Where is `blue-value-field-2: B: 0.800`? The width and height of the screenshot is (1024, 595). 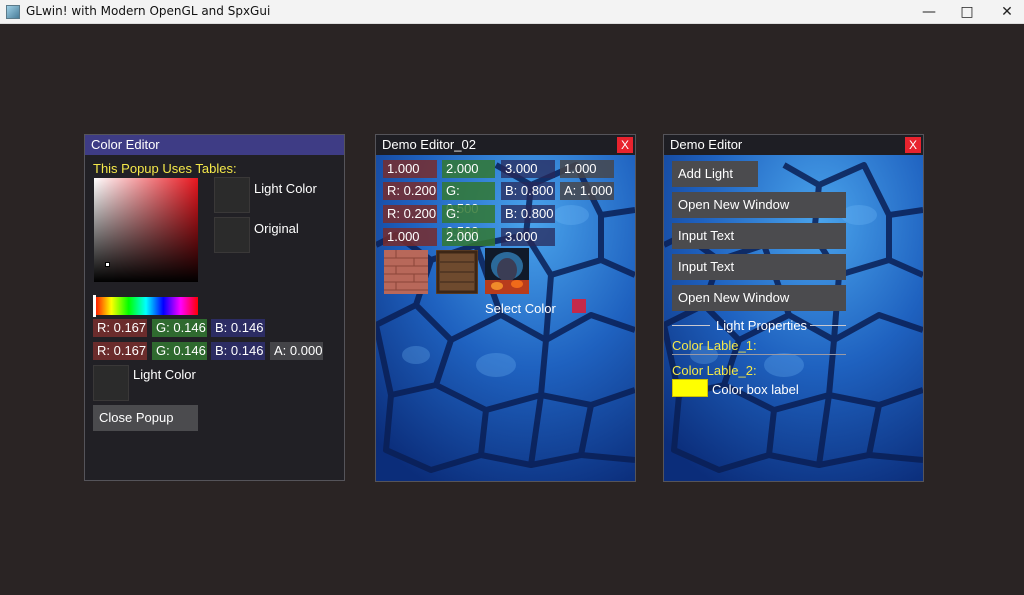
blue-value-field-2: B: 0.800 is located at coordinates (528, 214).